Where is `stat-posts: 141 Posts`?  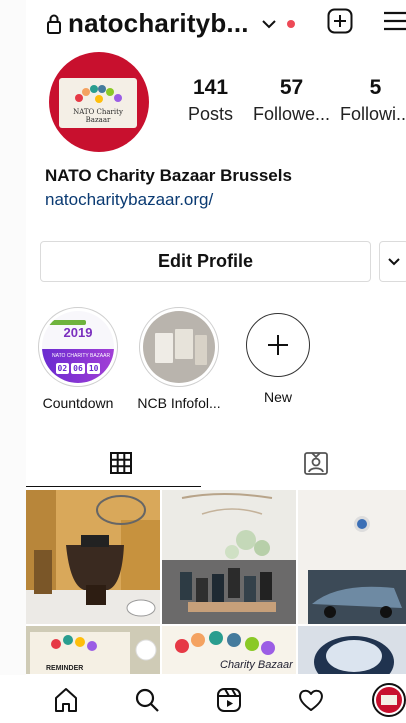
stat-posts: 141 Posts is located at coordinates (210, 100).